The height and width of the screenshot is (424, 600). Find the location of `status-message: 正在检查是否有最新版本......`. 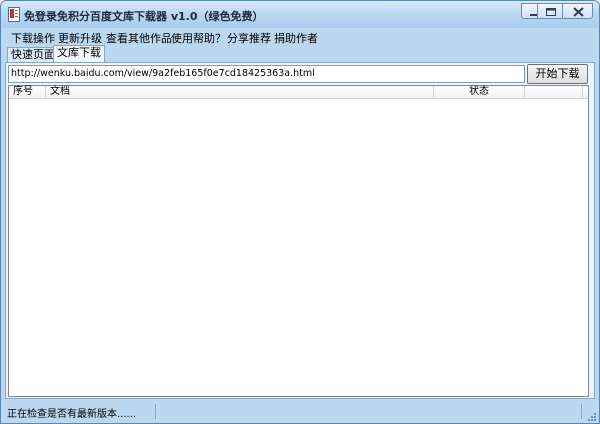

status-message: 正在检查是否有最新版本...... is located at coordinates (72, 414).